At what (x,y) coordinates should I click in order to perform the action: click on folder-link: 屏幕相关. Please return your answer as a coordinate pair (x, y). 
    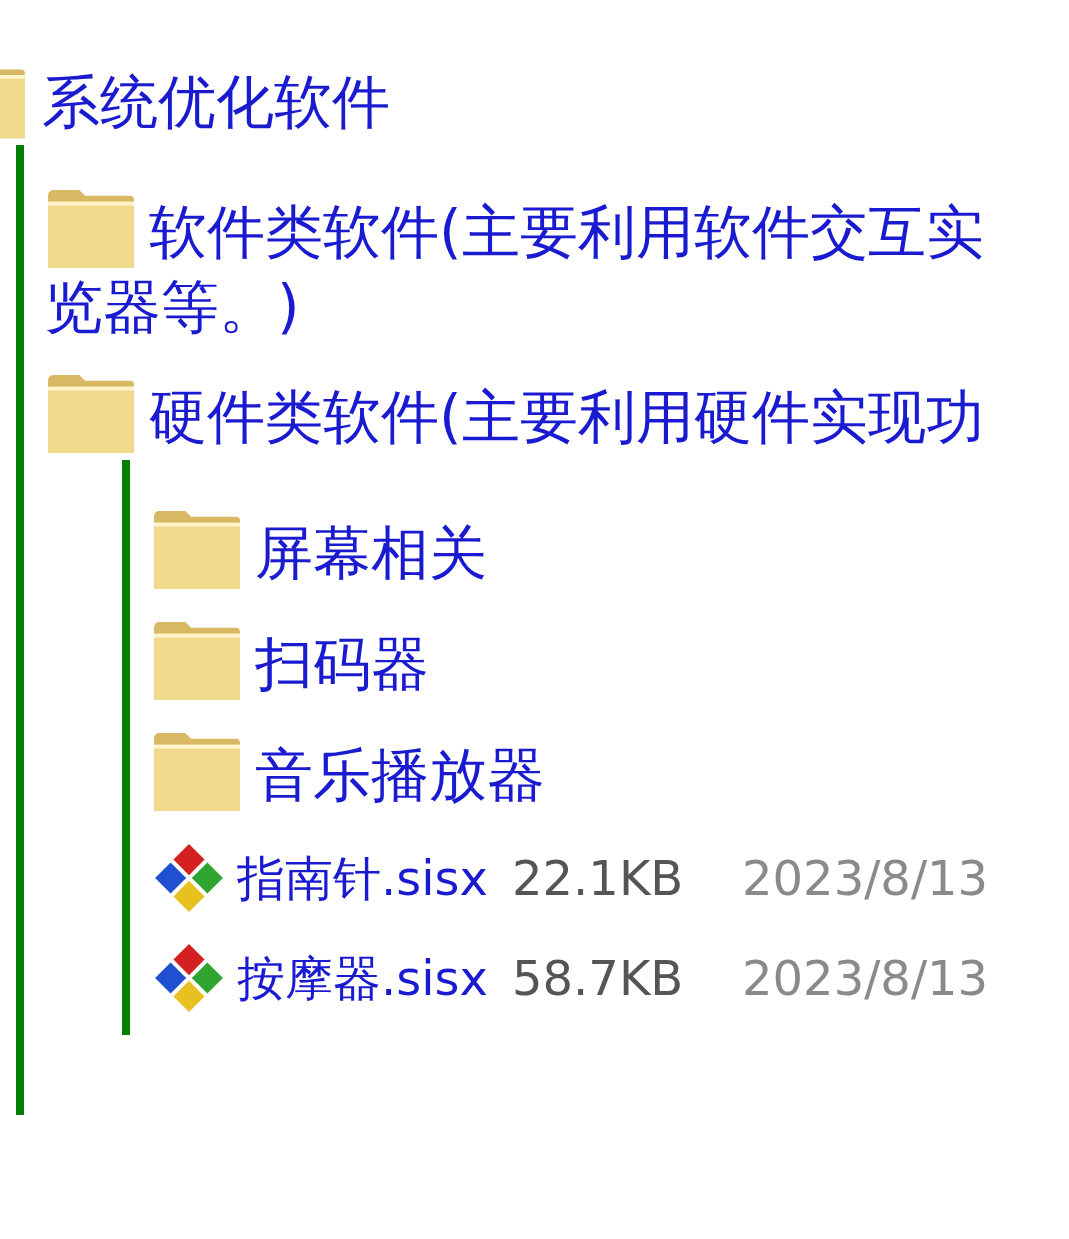
    Looking at the image, I should click on (371, 553).